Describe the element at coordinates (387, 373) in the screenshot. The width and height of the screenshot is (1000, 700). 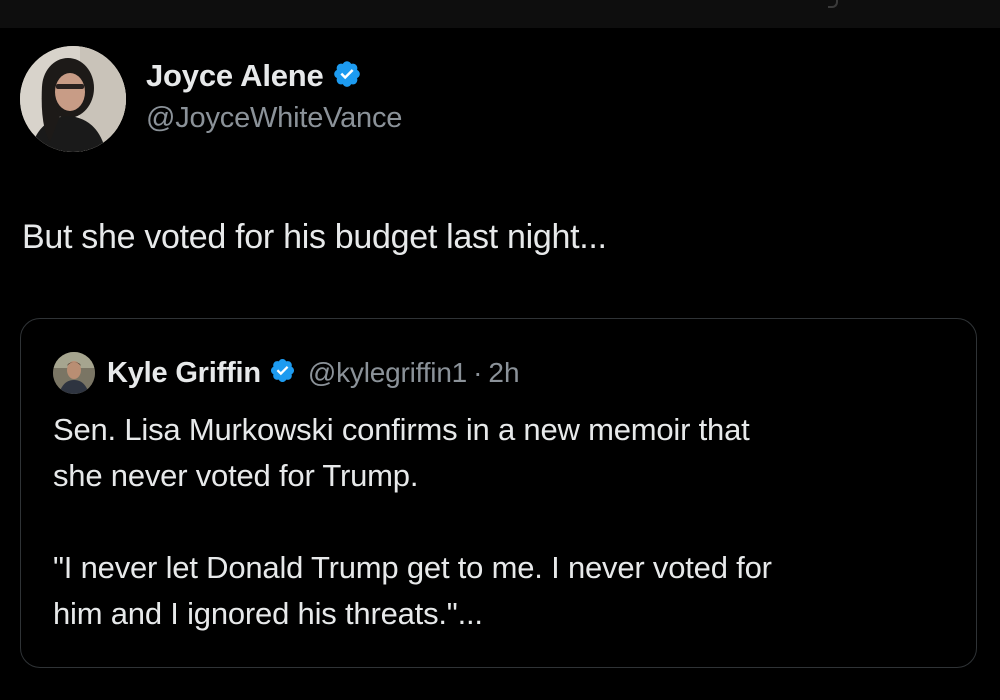
I see `quoted-author-handle: @kylegriffin1` at that location.